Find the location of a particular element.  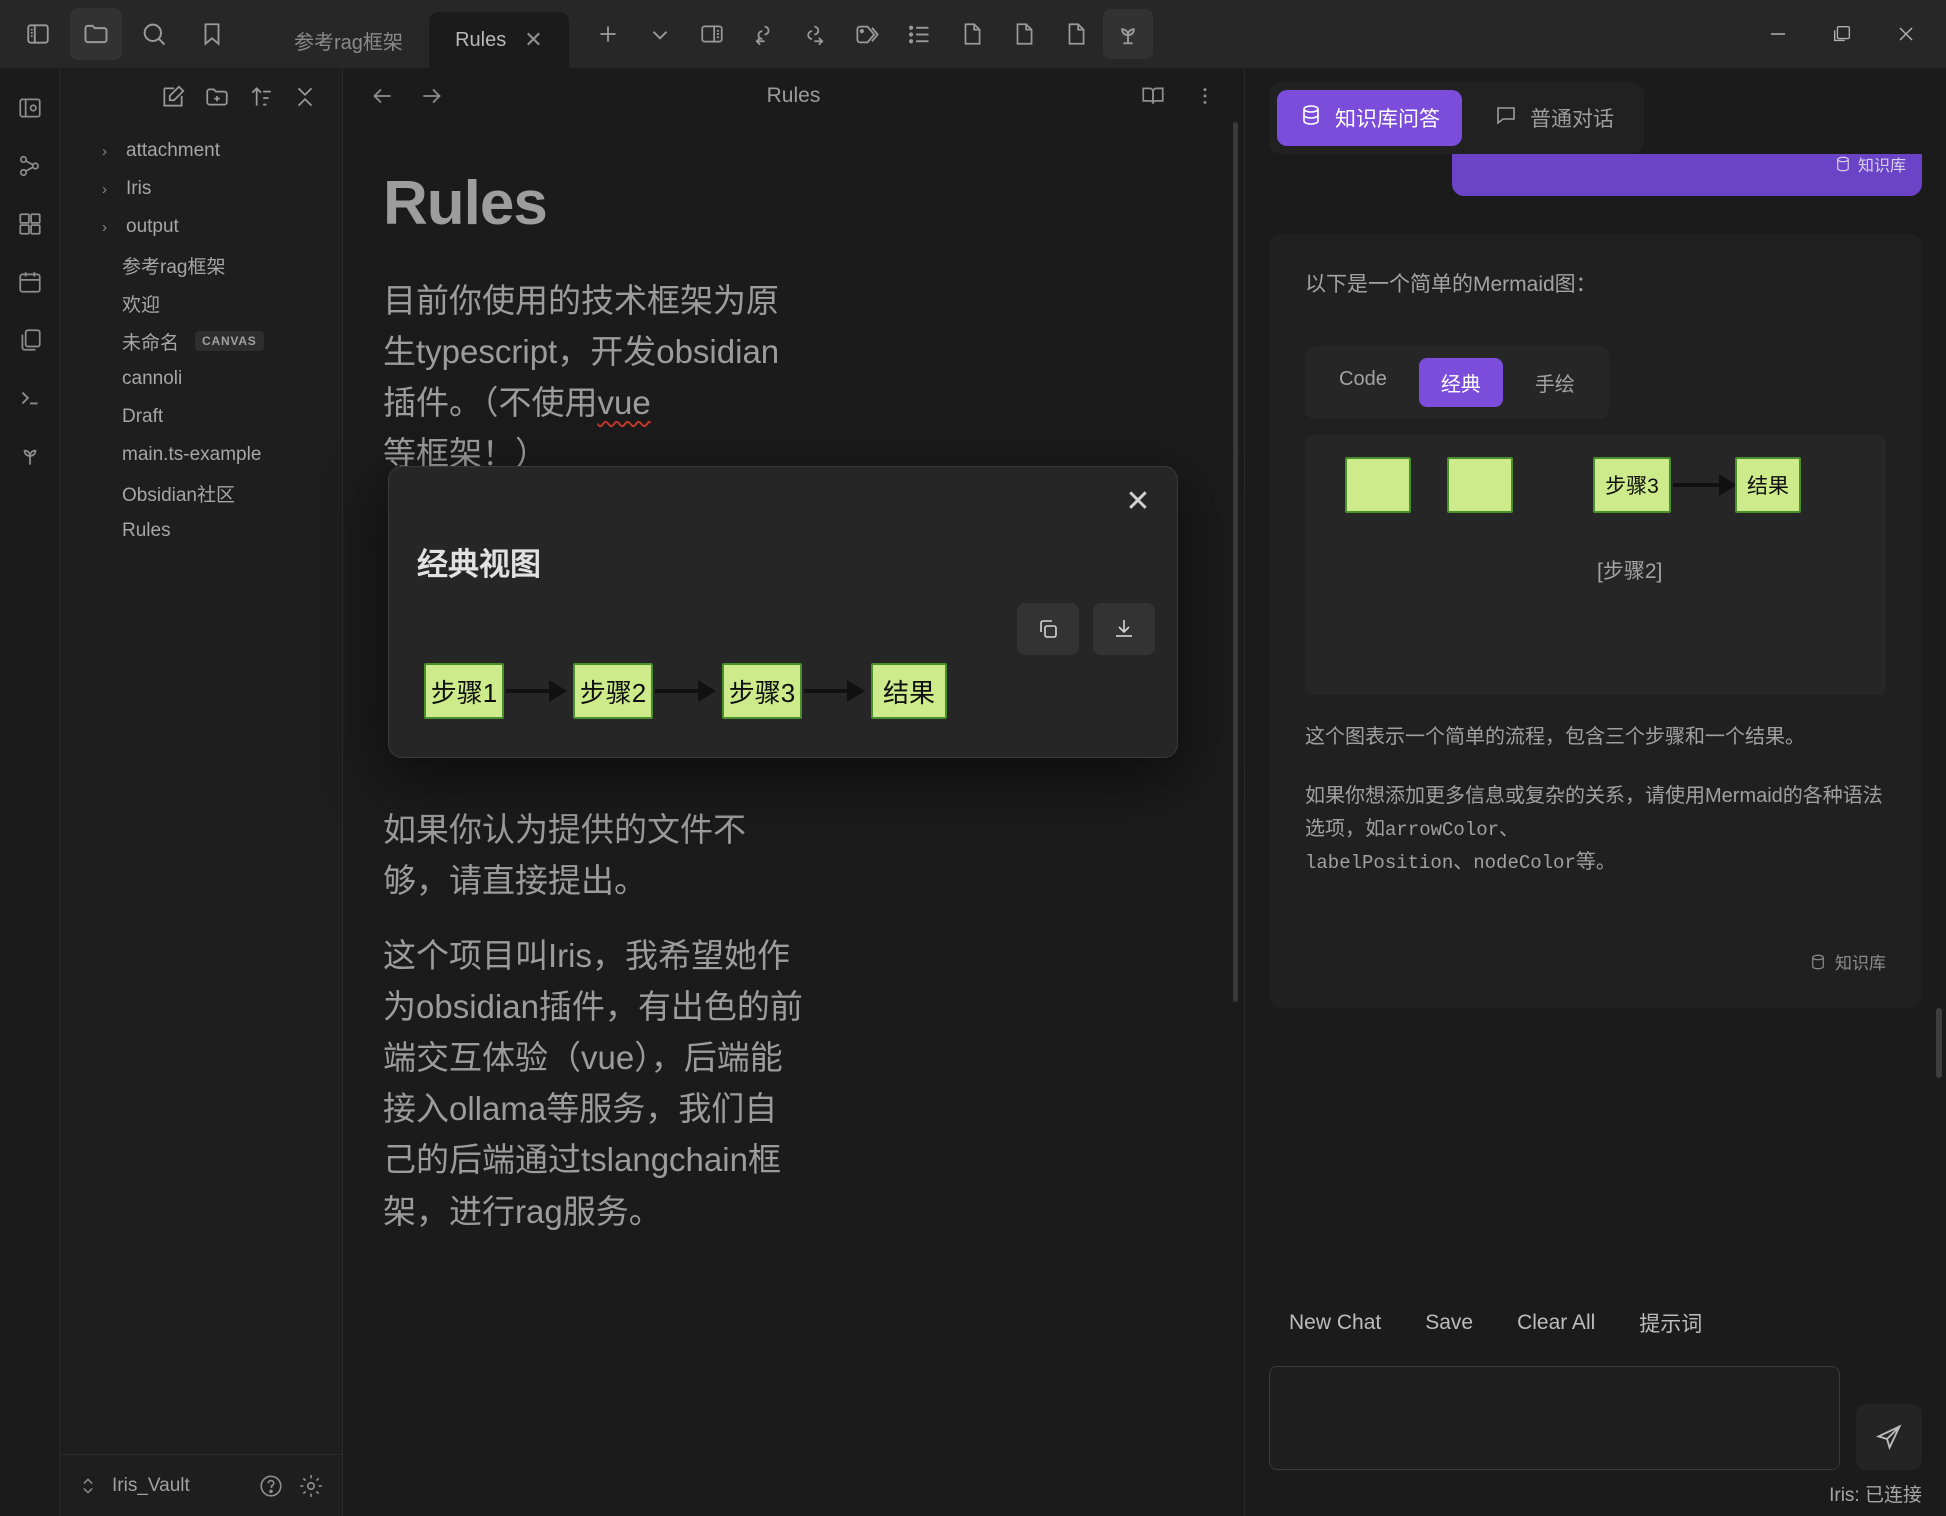

sort-button is located at coordinates (261, 97).